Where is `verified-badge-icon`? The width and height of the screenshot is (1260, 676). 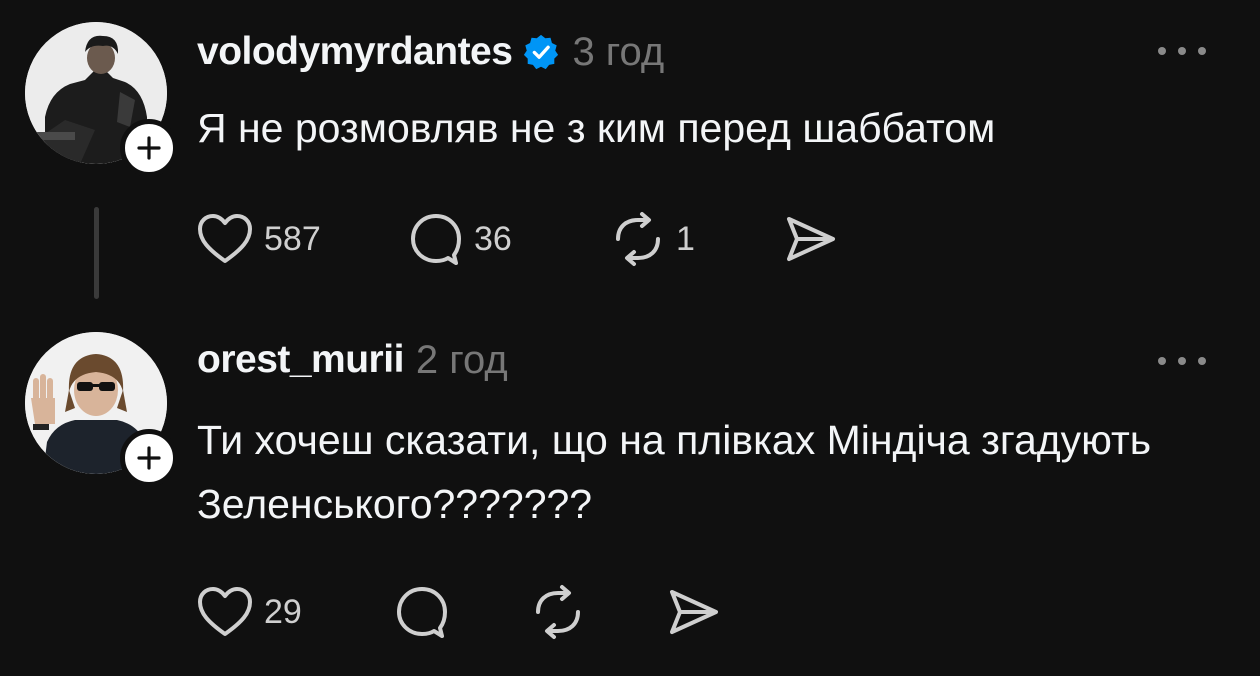
verified-badge-icon is located at coordinates (541, 52).